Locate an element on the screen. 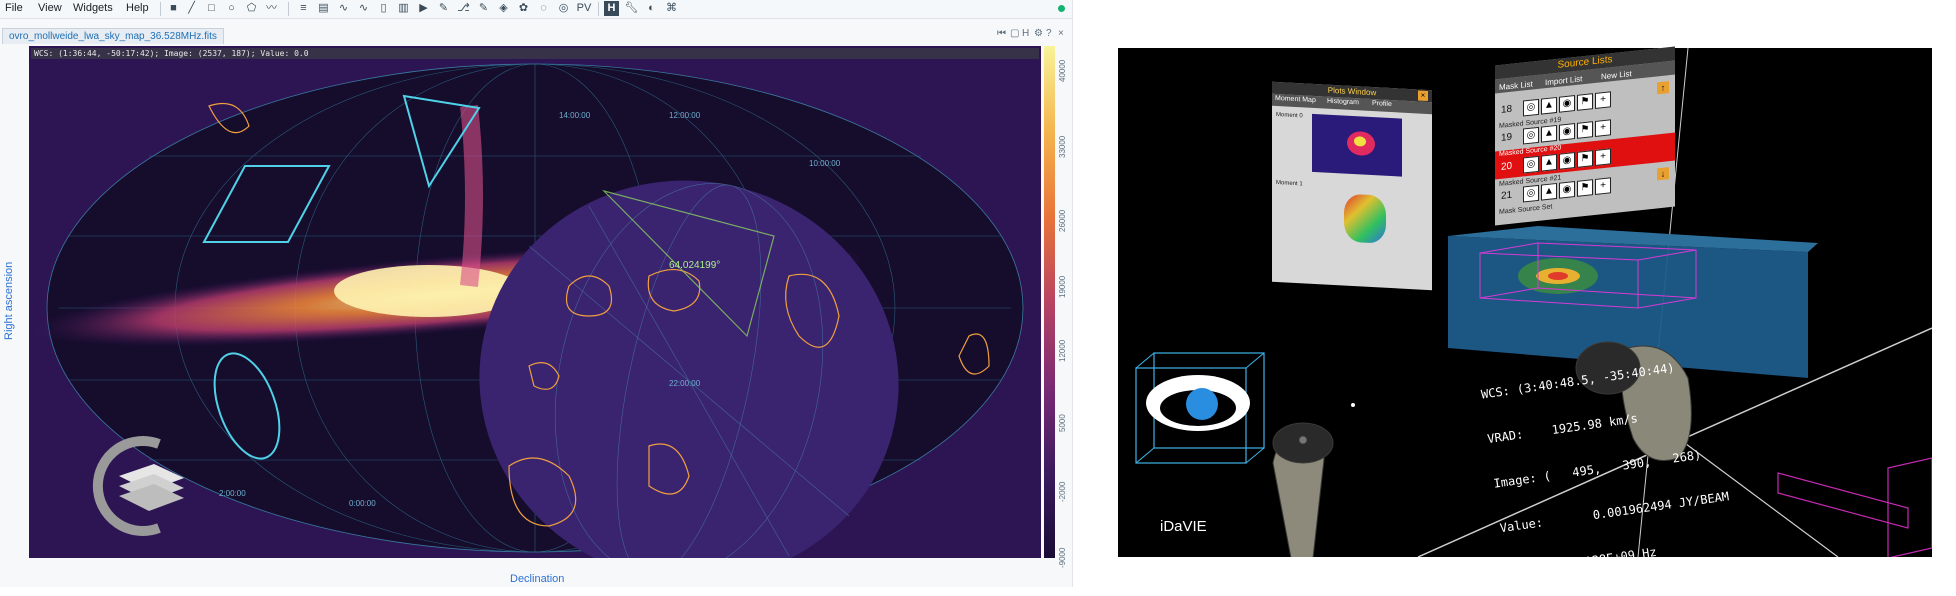 This screenshot has width=1956, height=596. table-icon: ▤ is located at coordinates (323, 8).